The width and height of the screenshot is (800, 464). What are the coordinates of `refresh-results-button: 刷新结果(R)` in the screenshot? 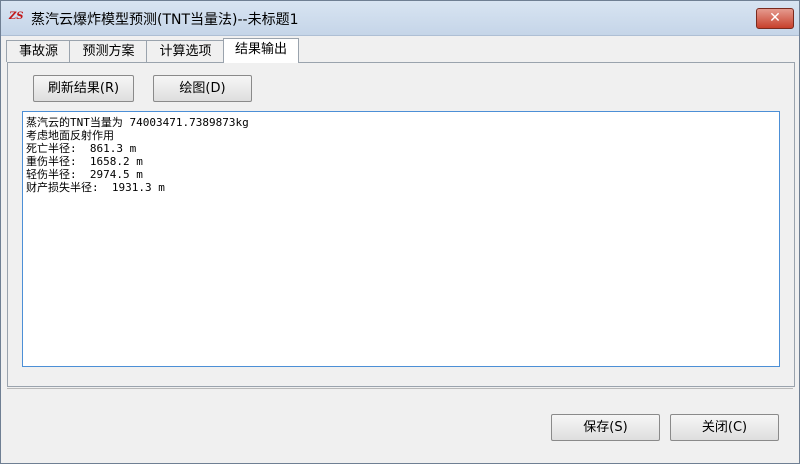 It's located at (83, 88).